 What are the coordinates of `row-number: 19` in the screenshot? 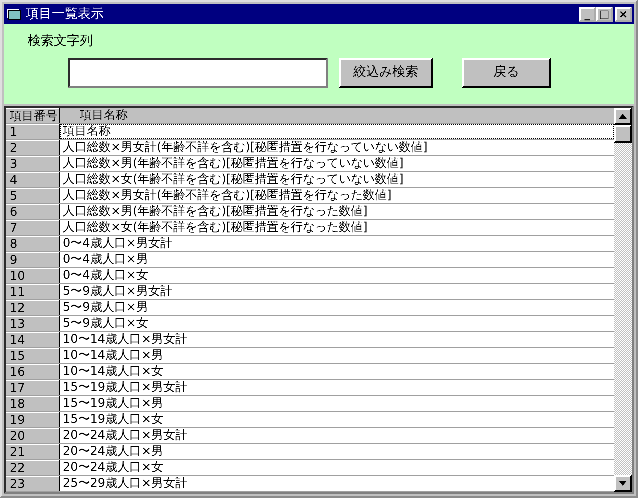 It's located at (33, 419).